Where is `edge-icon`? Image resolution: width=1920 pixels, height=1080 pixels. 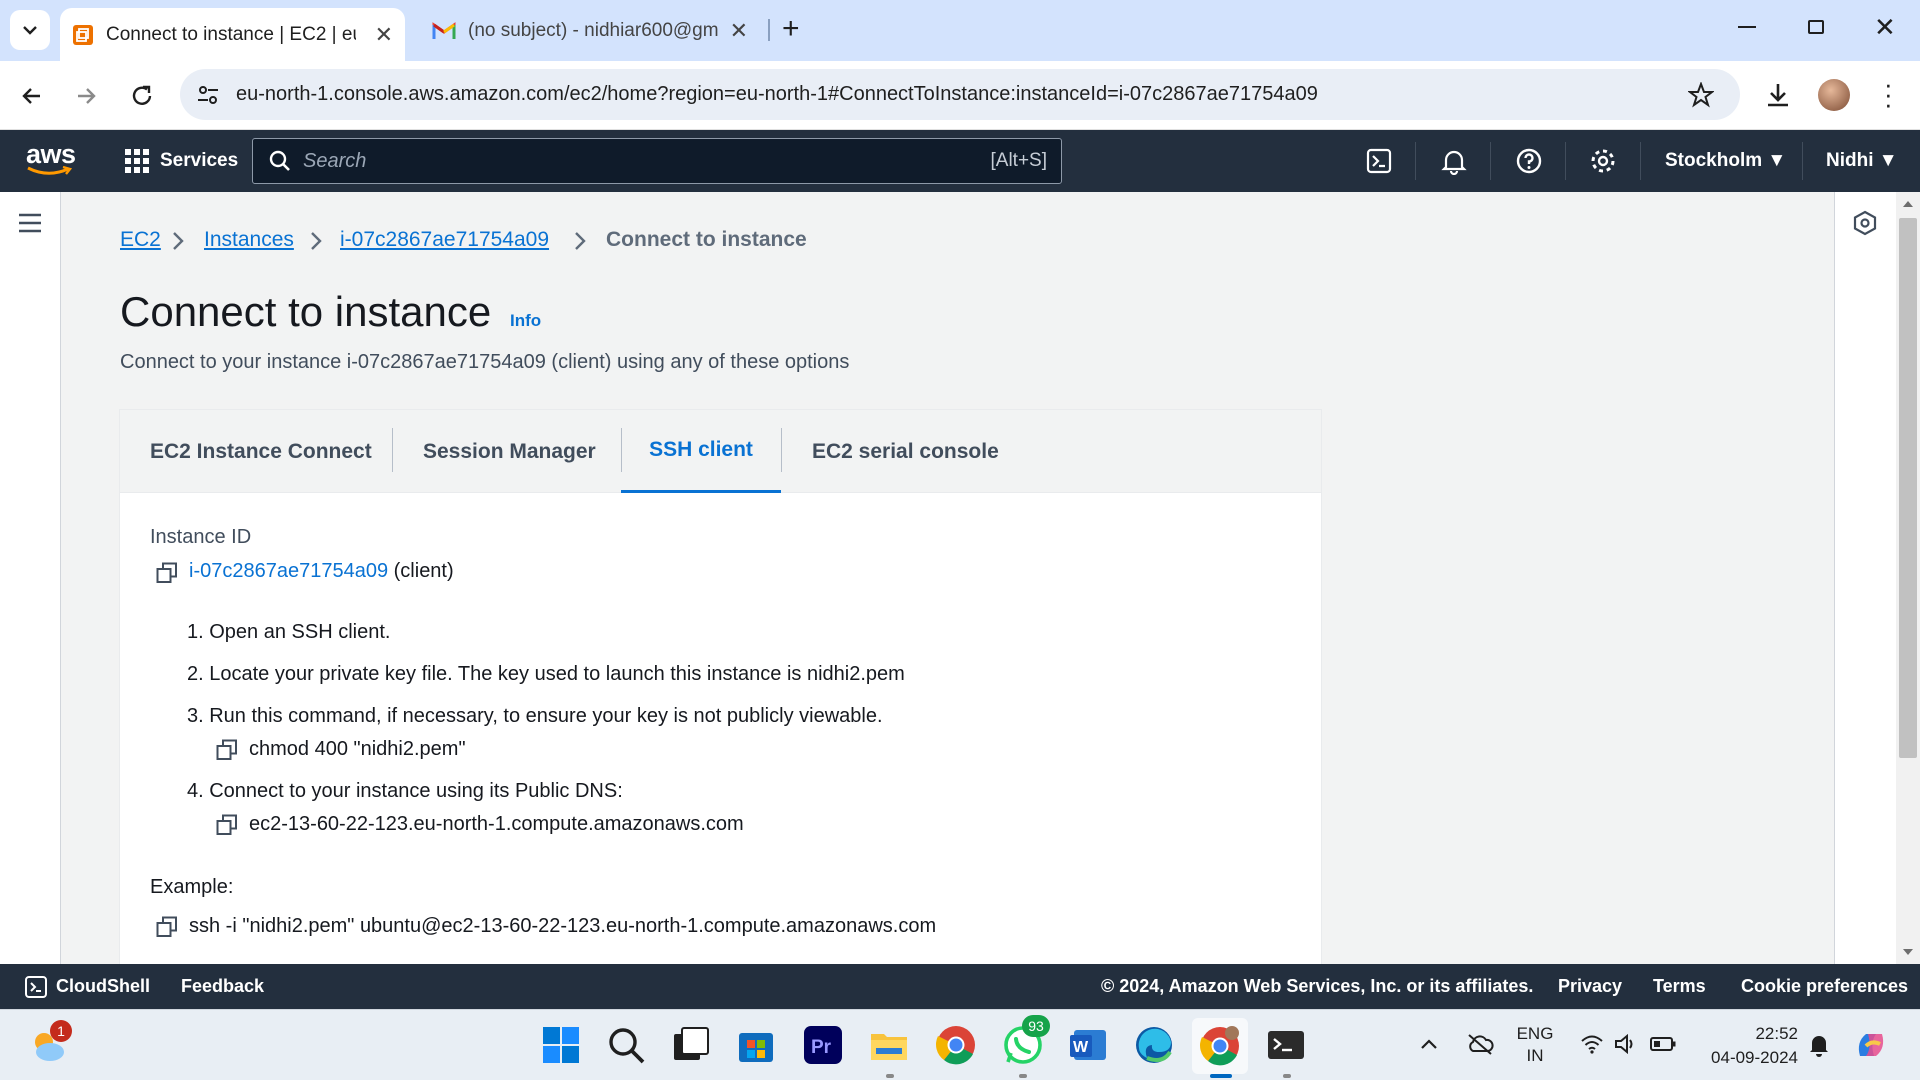 edge-icon is located at coordinates (1154, 1045).